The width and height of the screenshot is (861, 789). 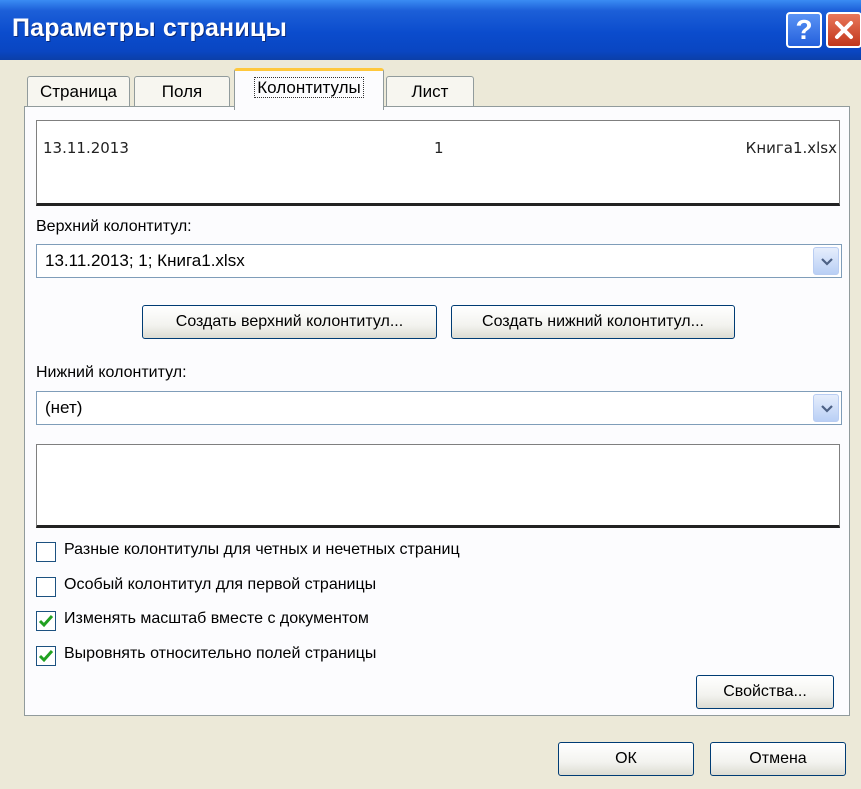 What do you see at coordinates (111, 372) in the screenshot?
I see `footer-label: Нижний колонтитул:` at bounding box center [111, 372].